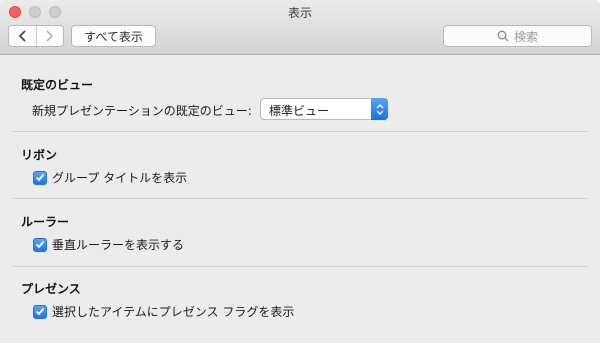  I want to click on back-forward-control, so click(36, 36).